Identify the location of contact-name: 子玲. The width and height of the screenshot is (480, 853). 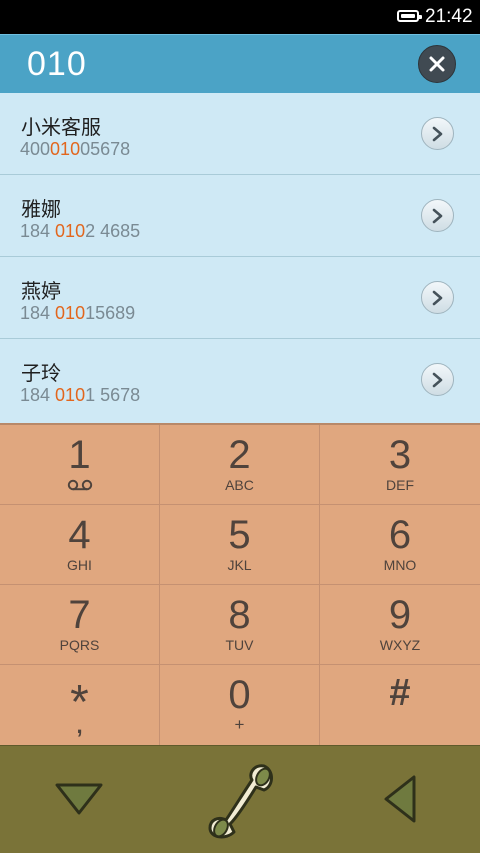
(41, 373).